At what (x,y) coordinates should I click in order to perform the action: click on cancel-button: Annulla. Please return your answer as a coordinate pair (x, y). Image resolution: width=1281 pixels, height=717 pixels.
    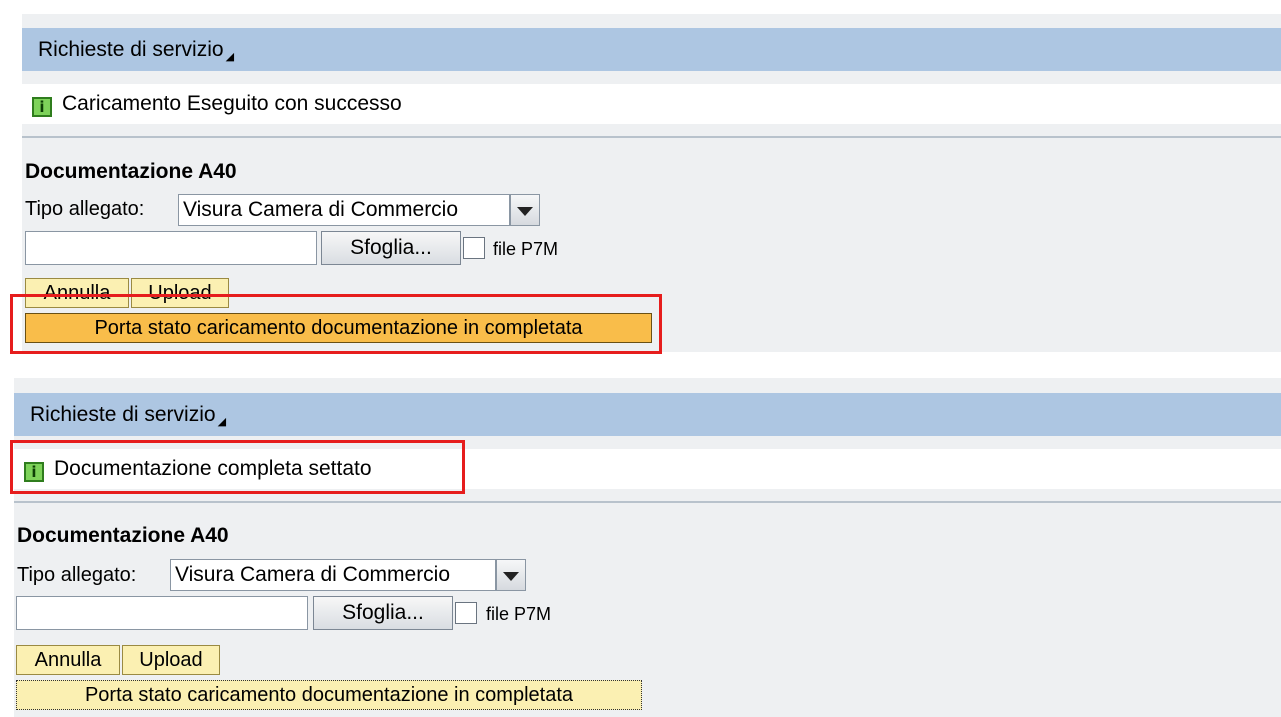
    Looking at the image, I should click on (68, 660).